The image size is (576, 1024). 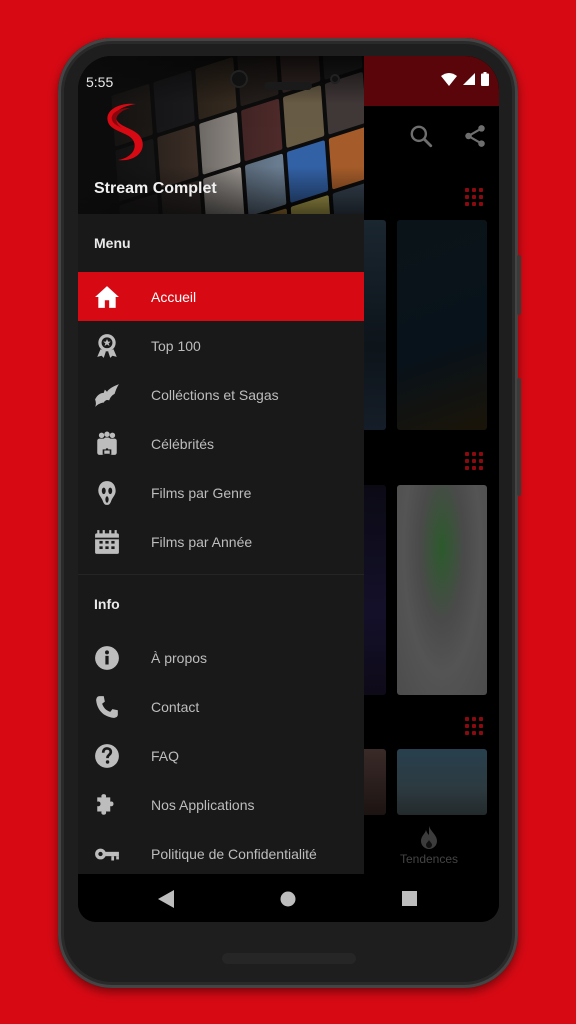 What do you see at coordinates (469, 79) in the screenshot?
I see `signal-icon` at bounding box center [469, 79].